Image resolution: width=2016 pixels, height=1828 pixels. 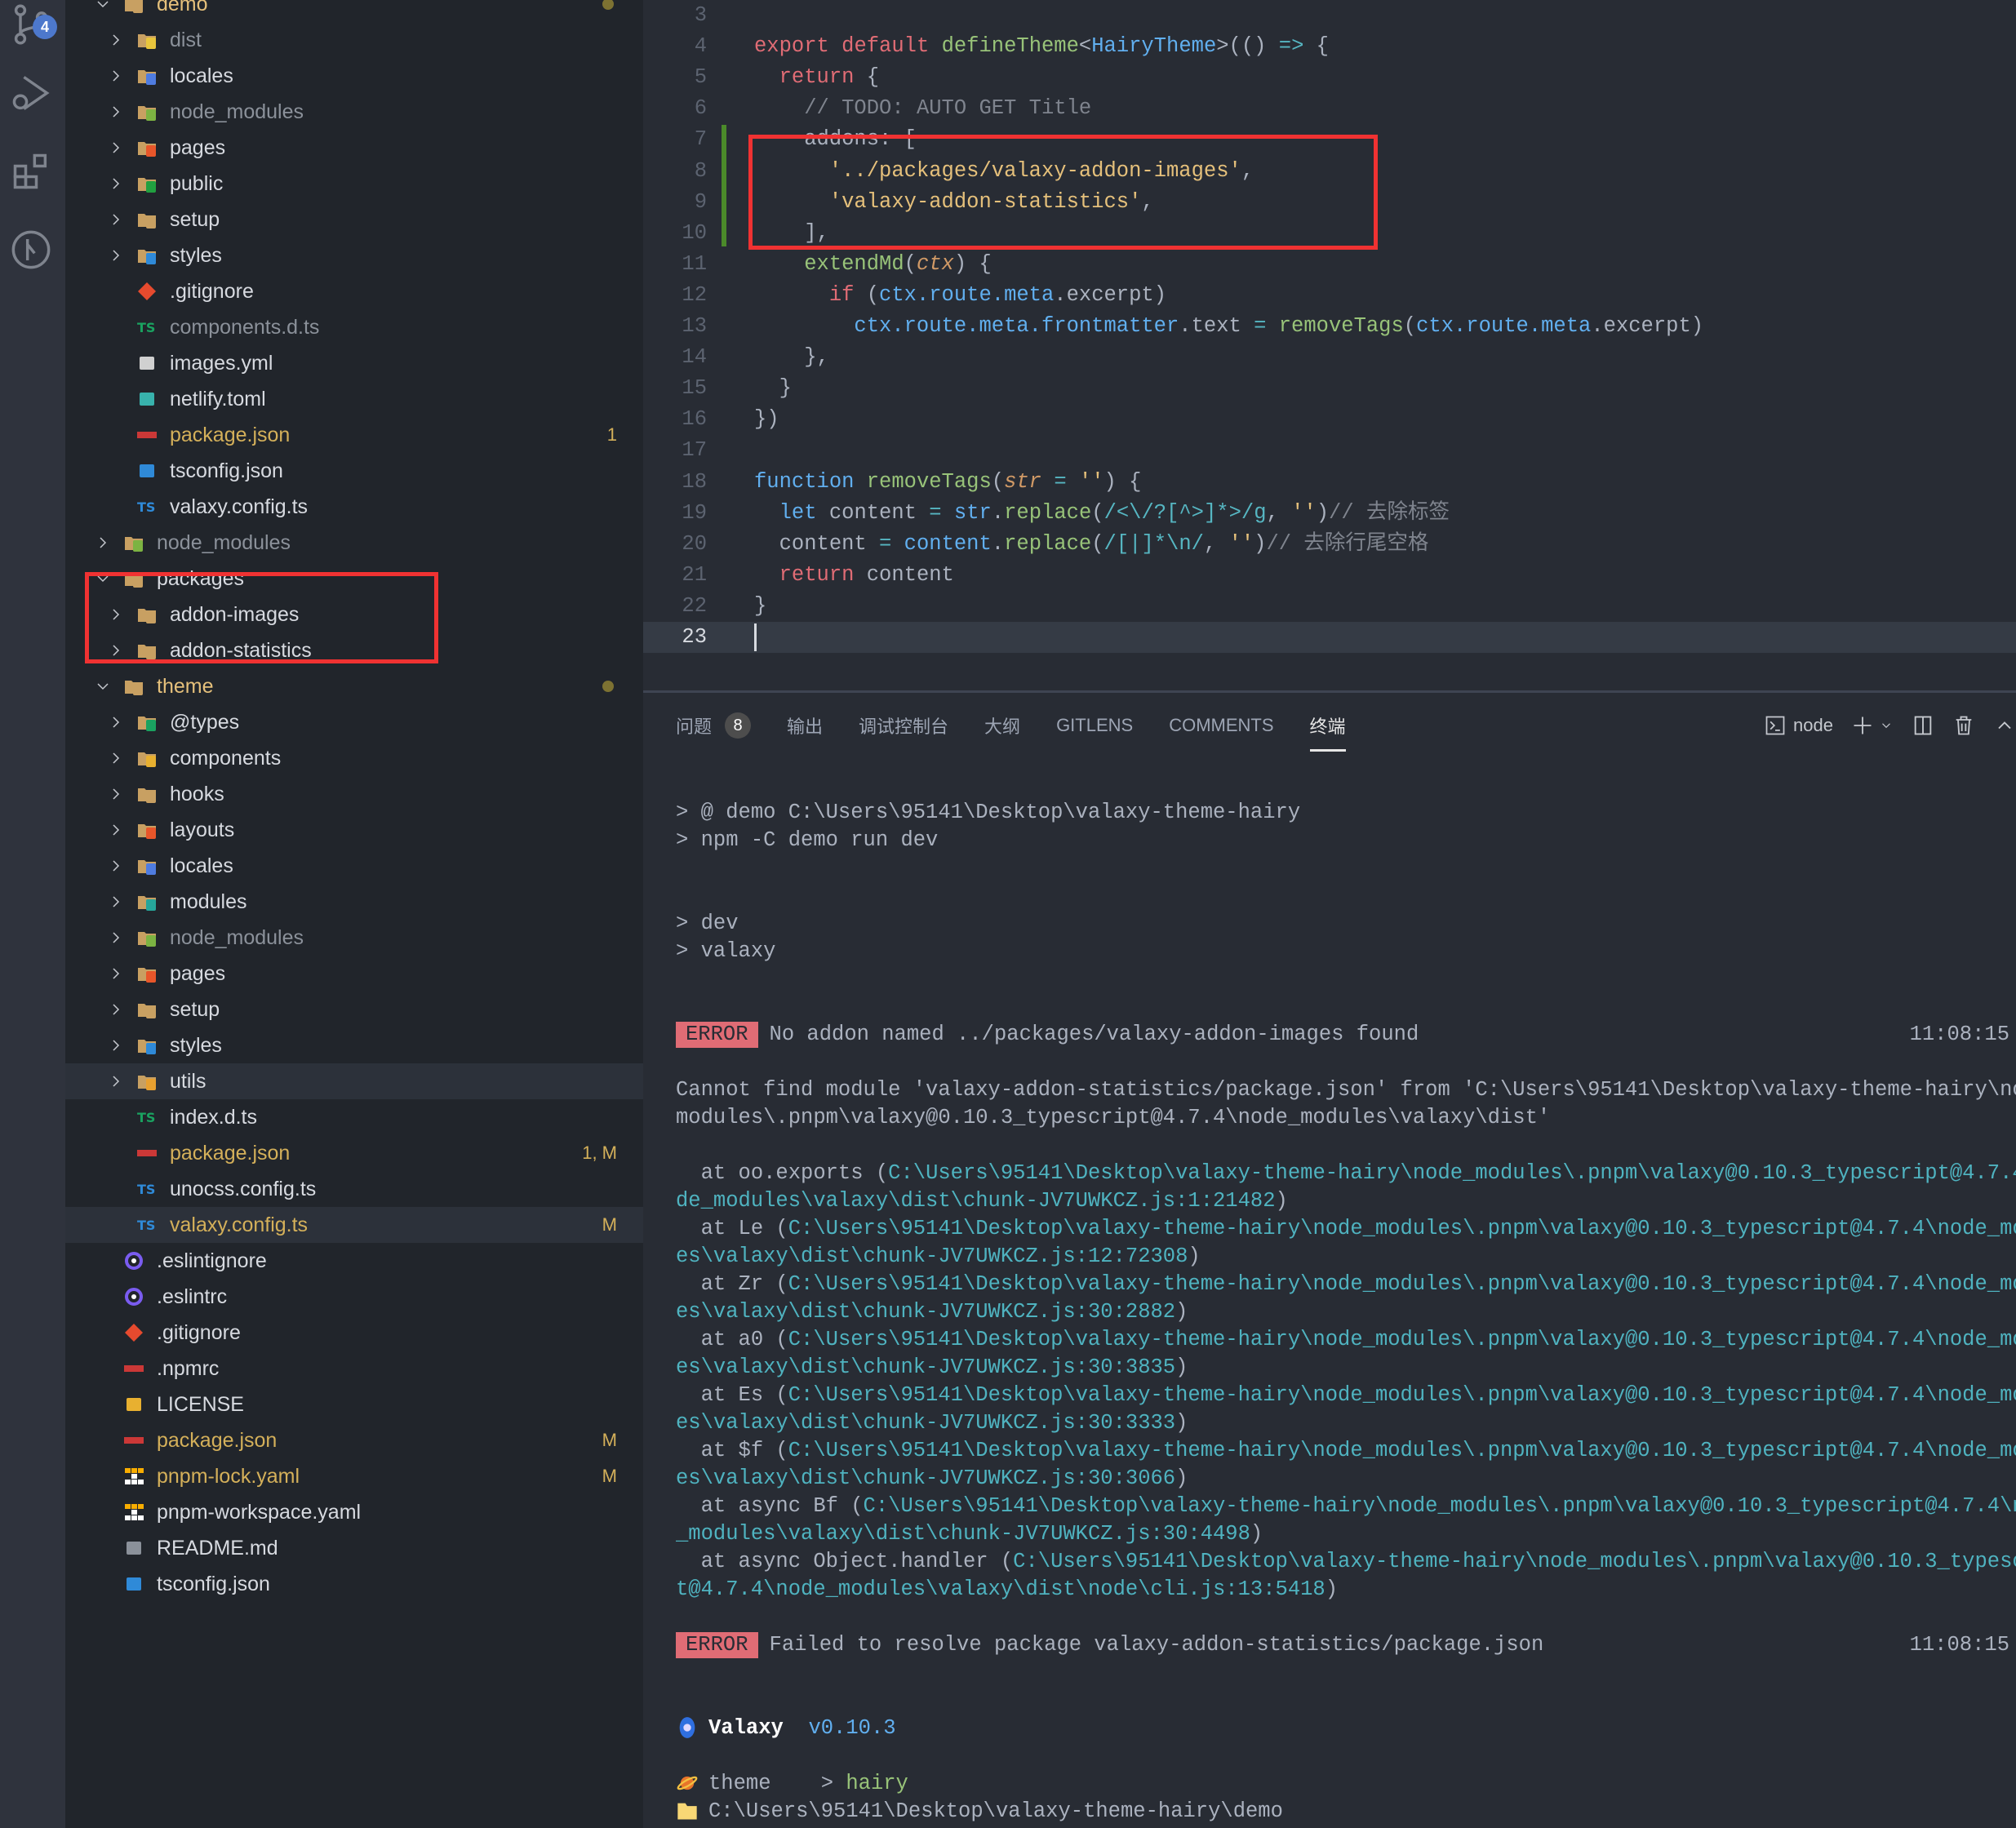 What do you see at coordinates (1798, 725) in the screenshot?
I see `terminal-select: node` at bounding box center [1798, 725].